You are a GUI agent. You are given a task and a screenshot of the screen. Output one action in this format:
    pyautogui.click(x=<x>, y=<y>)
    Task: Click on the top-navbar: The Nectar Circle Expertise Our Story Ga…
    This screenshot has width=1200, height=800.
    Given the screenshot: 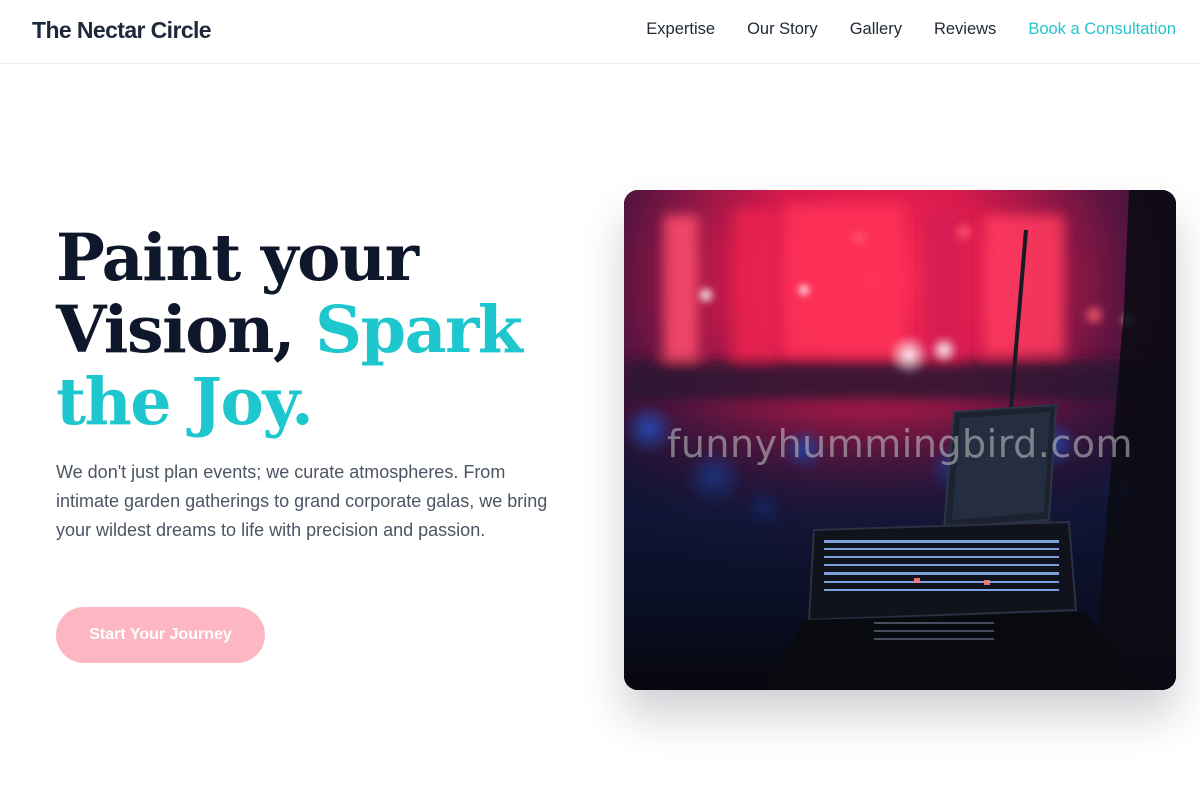 What is the action you would take?
    pyautogui.click(x=600, y=32)
    